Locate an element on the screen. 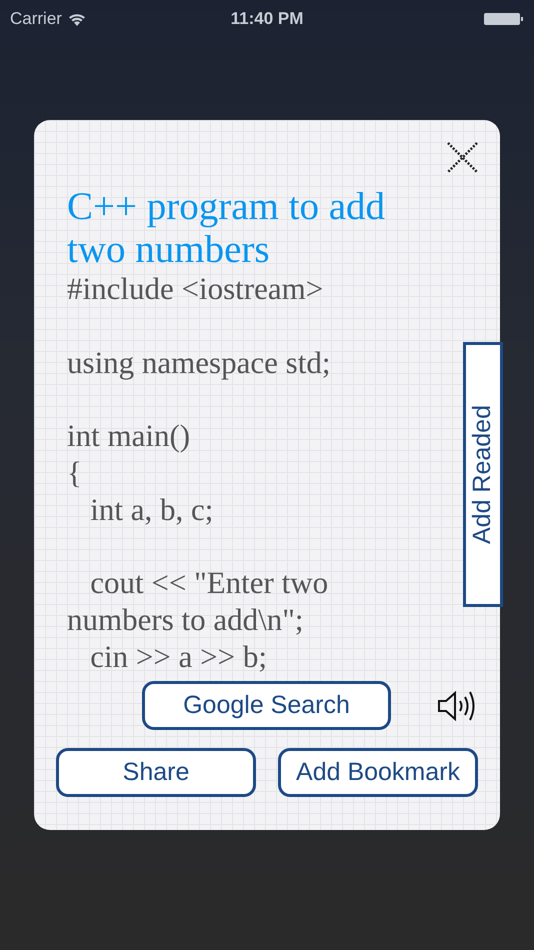 This screenshot has height=950, width=534. battery-icon is located at coordinates (504, 19).